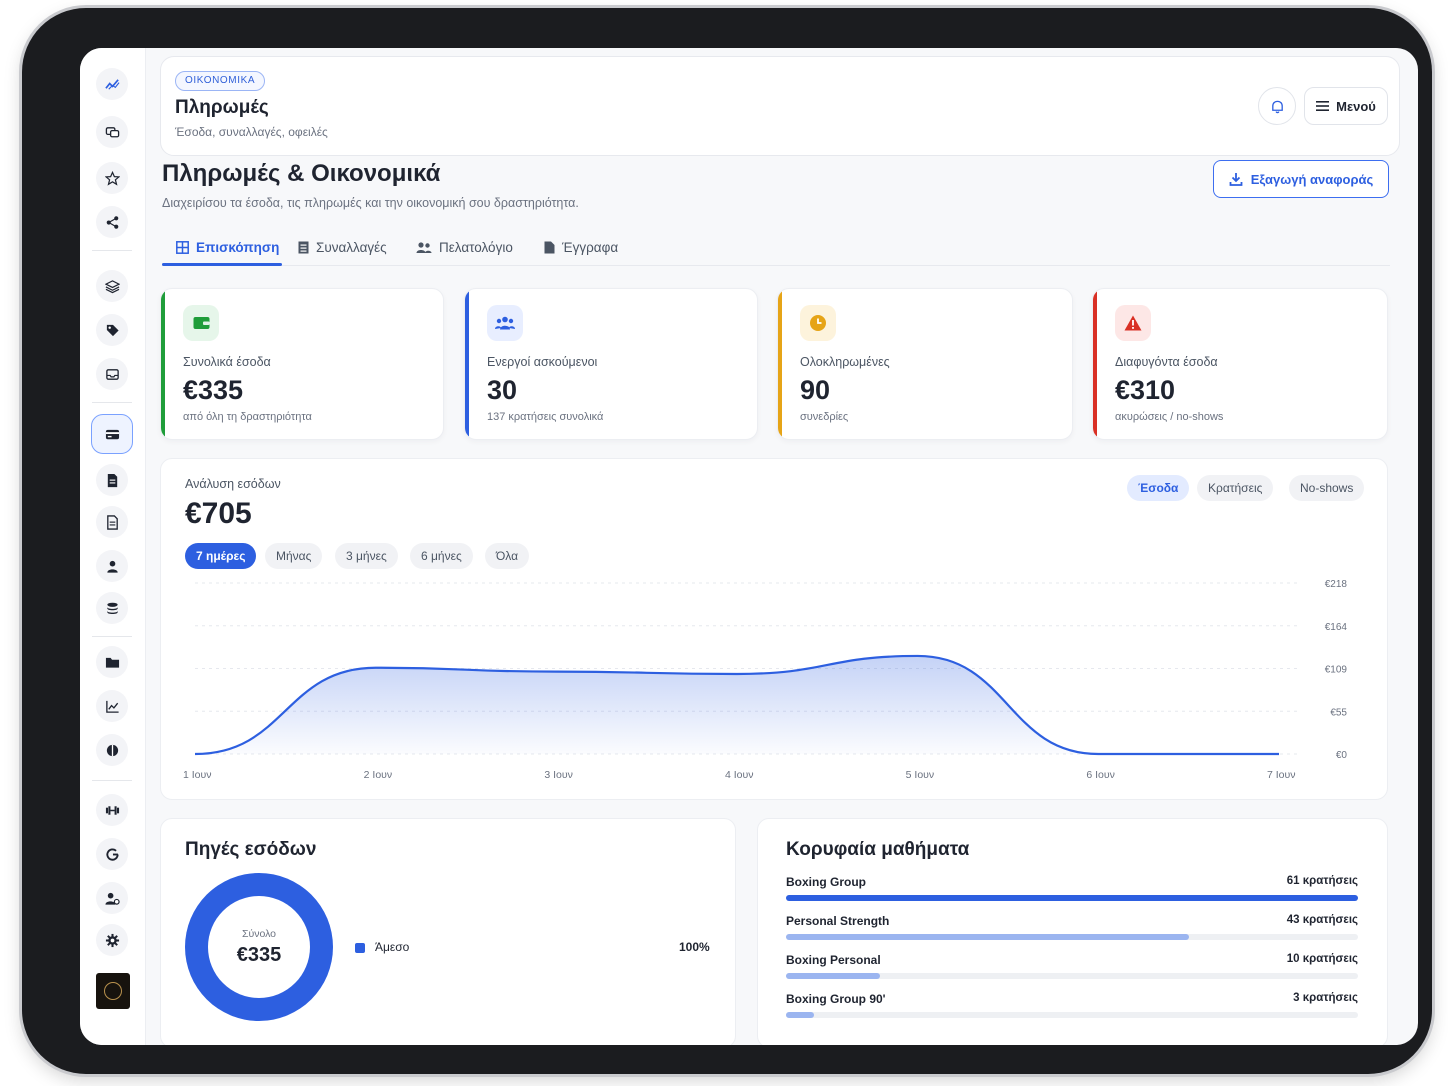 The width and height of the screenshot is (1448, 1086). Describe the element at coordinates (1336, 627) in the screenshot. I see `y-tick-label: €164` at that location.